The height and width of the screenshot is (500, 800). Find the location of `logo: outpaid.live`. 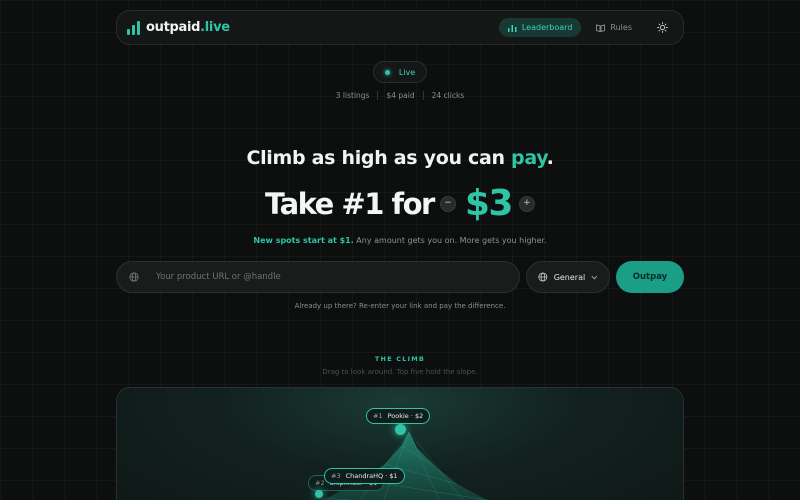

logo: outpaid.live is located at coordinates (178, 27).